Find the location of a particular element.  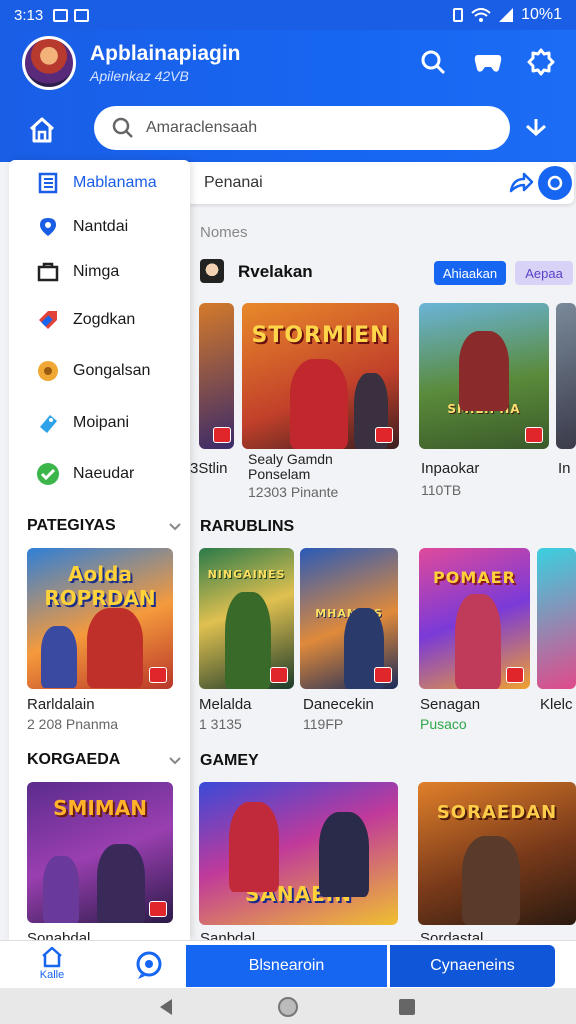

home-nav-icon is located at coordinates (288, 1007).